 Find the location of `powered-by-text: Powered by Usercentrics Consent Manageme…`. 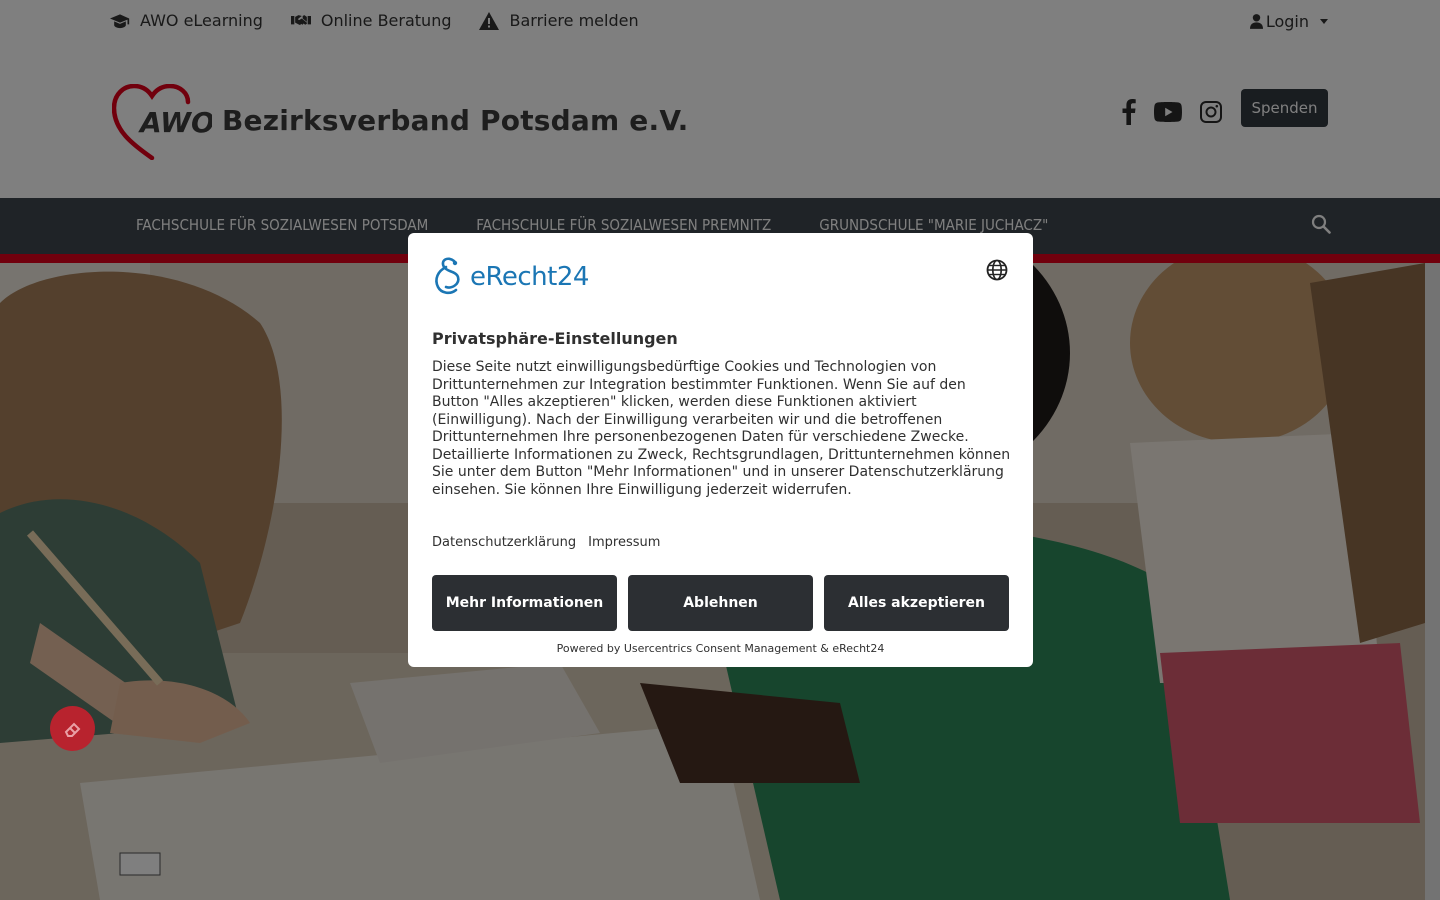

powered-by-text: Powered by Usercentrics Consent Manageme… is located at coordinates (720, 648).